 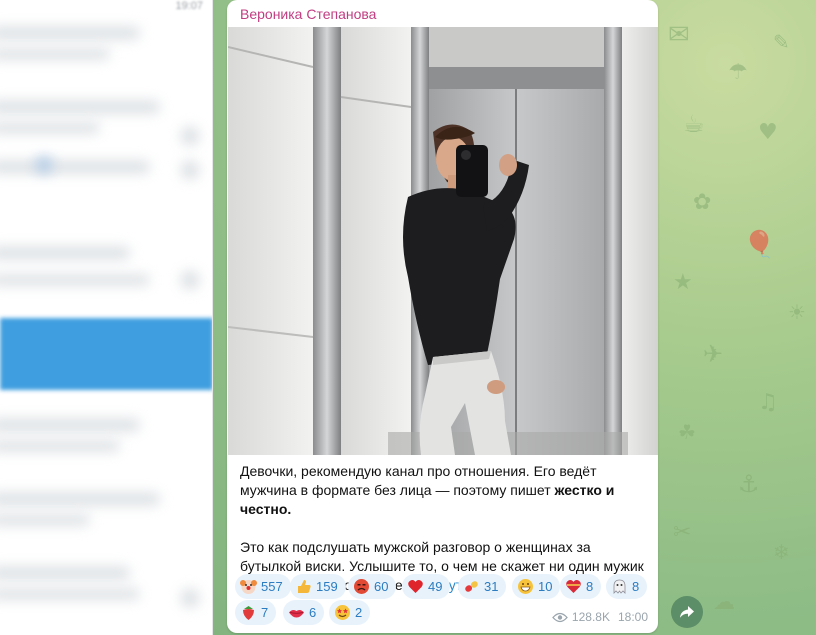 What do you see at coordinates (342, 612) in the screenshot?
I see `star-struck-icon` at bounding box center [342, 612].